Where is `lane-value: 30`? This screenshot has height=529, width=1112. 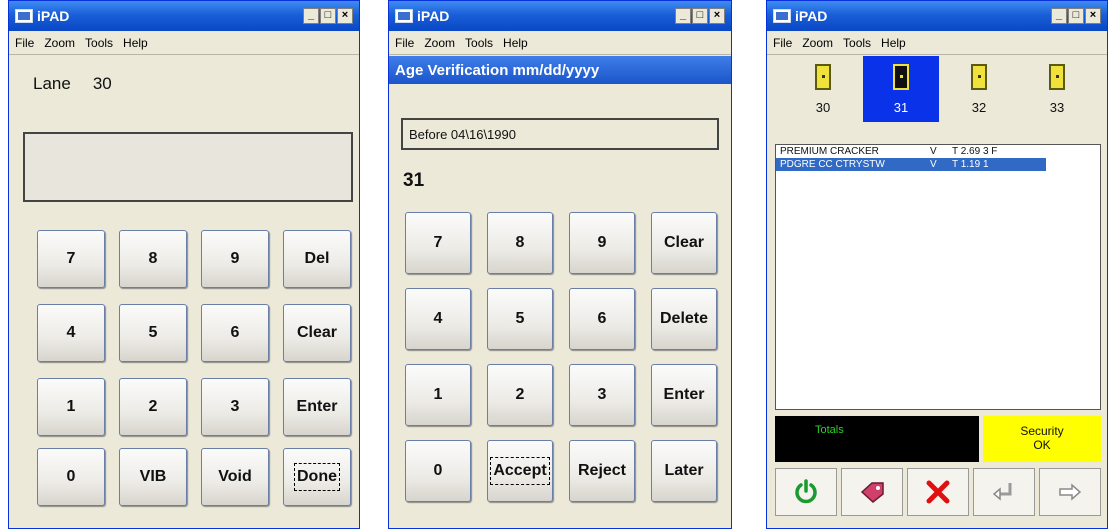
lane-value: 30 is located at coordinates (102, 83).